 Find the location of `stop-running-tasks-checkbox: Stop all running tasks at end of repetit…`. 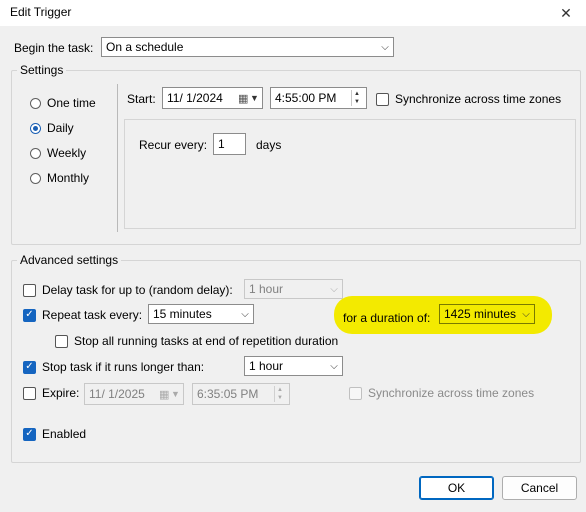

stop-running-tasks-checkbox: Stop all running tasks at end of repetit… is located at coordinates (196, 341).